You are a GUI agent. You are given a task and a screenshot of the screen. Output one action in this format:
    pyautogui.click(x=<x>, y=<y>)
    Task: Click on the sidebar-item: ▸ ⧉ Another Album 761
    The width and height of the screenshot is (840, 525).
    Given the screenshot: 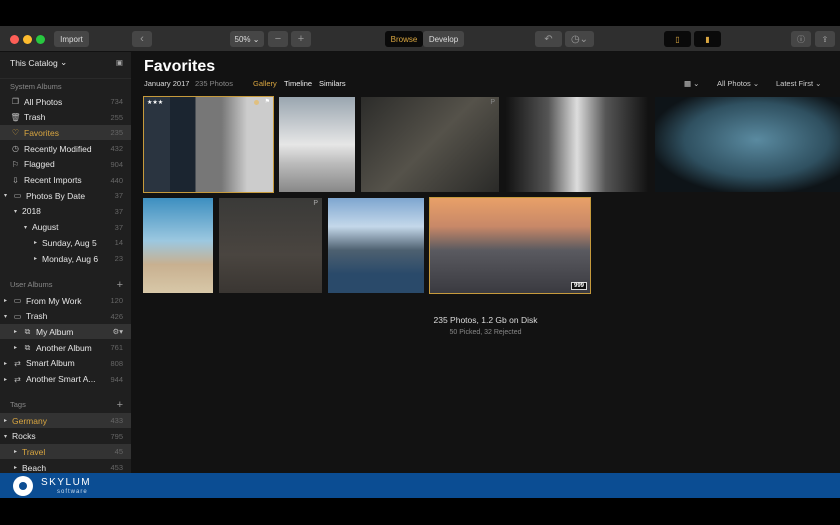 What is the action you would take?
    pyautogui.click(x=65, y=347)
    